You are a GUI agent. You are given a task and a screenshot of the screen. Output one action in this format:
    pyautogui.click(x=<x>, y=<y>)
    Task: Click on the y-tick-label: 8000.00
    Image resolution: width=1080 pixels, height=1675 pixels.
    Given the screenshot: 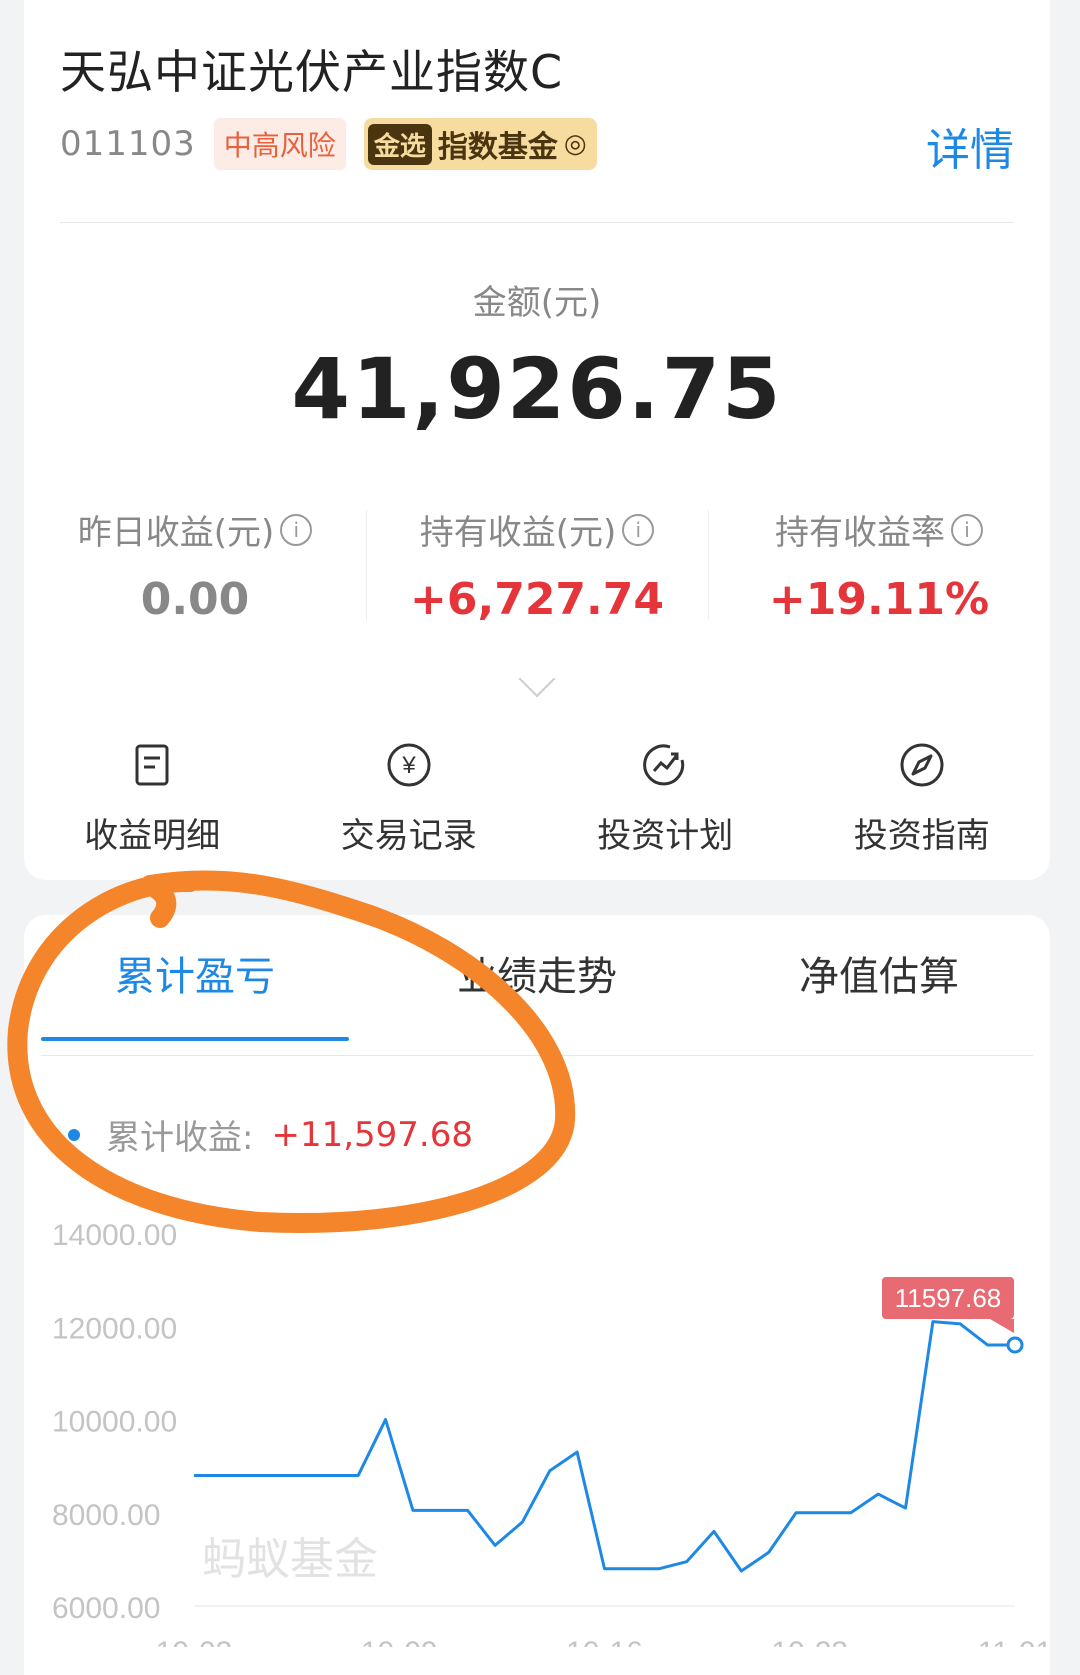 What is the action you would take?
    pyautogui.click(x=106, y=1515)
    